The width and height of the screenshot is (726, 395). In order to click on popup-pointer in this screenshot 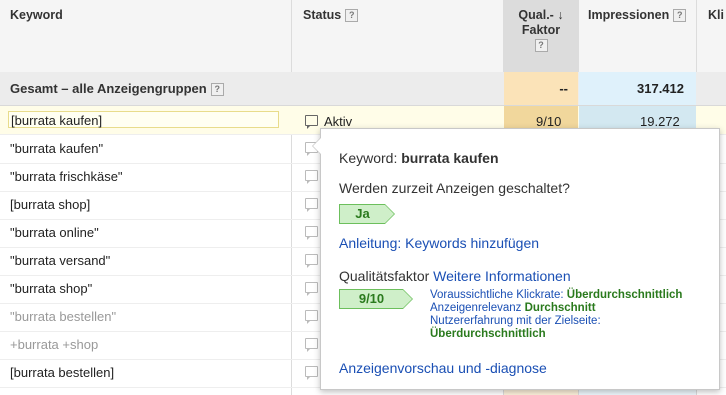, I will do `click(316, 146)`.